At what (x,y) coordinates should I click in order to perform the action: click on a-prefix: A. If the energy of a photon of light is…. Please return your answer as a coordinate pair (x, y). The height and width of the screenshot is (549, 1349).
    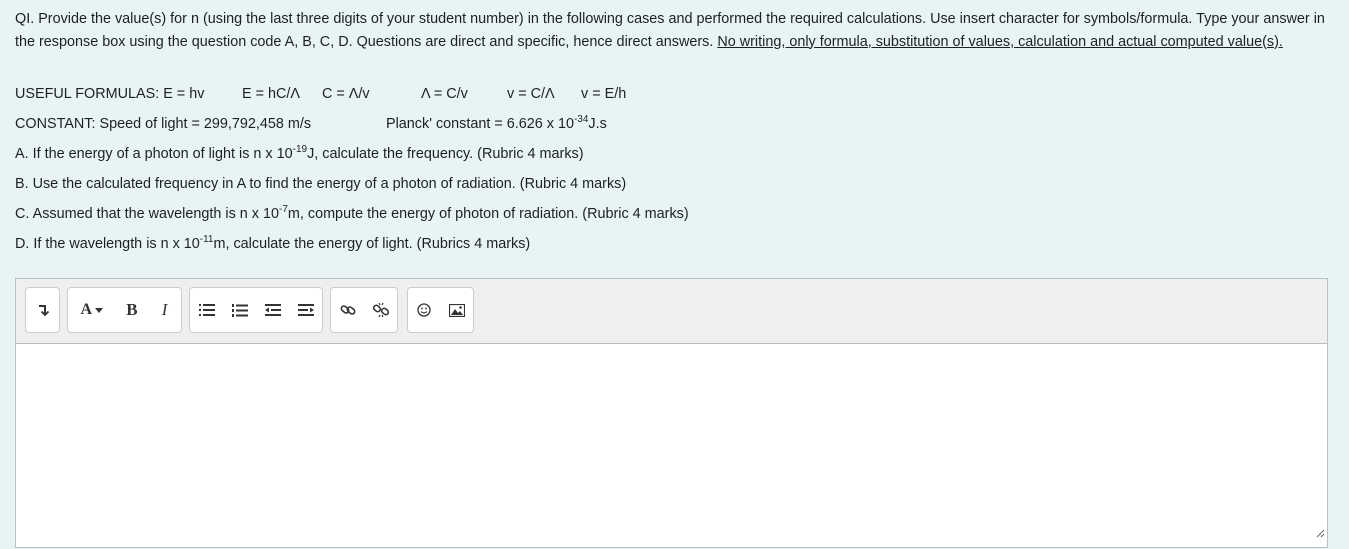
    Looking at the image, I should click on (154, 154).